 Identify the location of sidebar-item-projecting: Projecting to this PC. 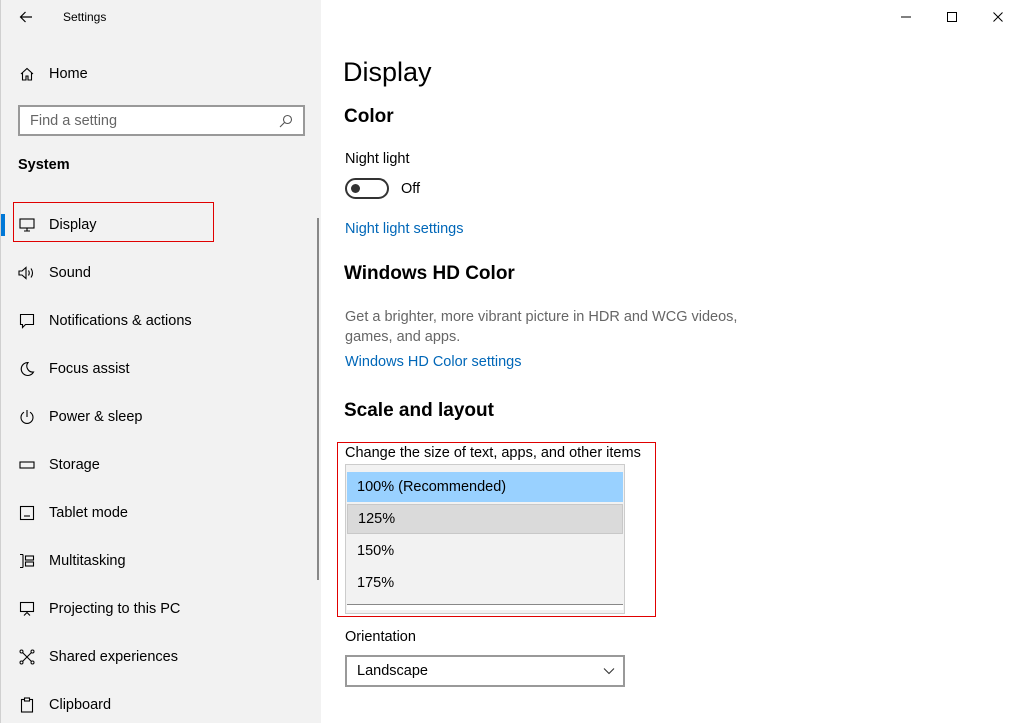
(161, 609).